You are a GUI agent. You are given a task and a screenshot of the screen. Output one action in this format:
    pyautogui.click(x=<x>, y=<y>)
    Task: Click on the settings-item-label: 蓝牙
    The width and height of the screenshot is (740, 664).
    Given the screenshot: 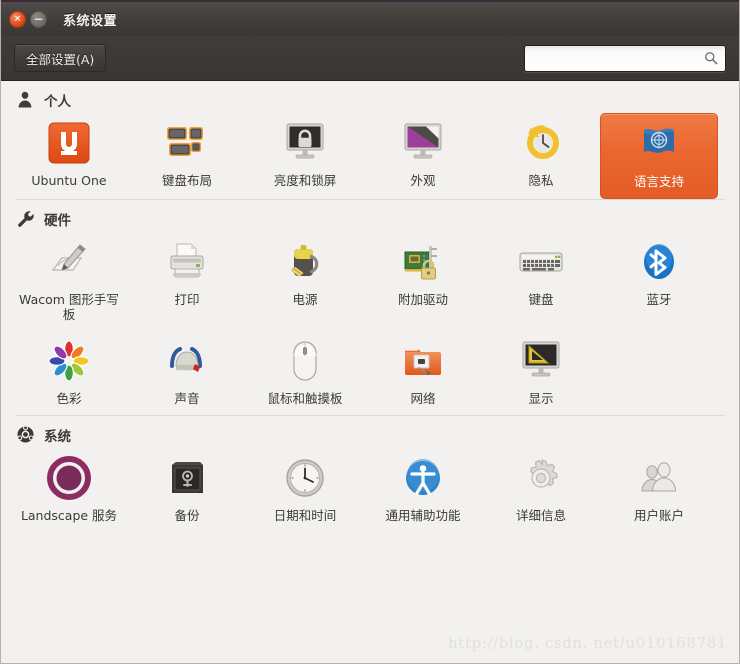 What is the action you would take?
    pyautogui.click(x=659, y=299)
    